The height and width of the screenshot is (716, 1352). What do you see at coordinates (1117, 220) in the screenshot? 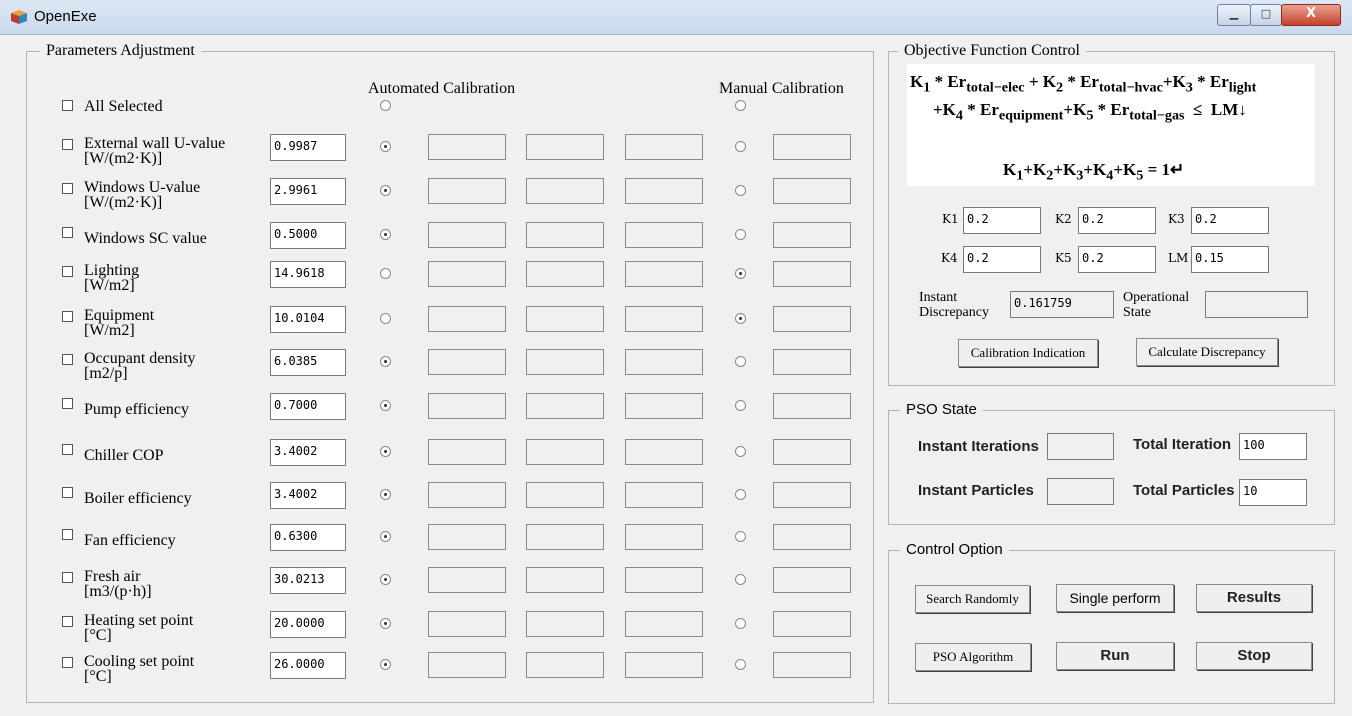
I see `k2-field: 0.2` at bounding box center [1117, 220].